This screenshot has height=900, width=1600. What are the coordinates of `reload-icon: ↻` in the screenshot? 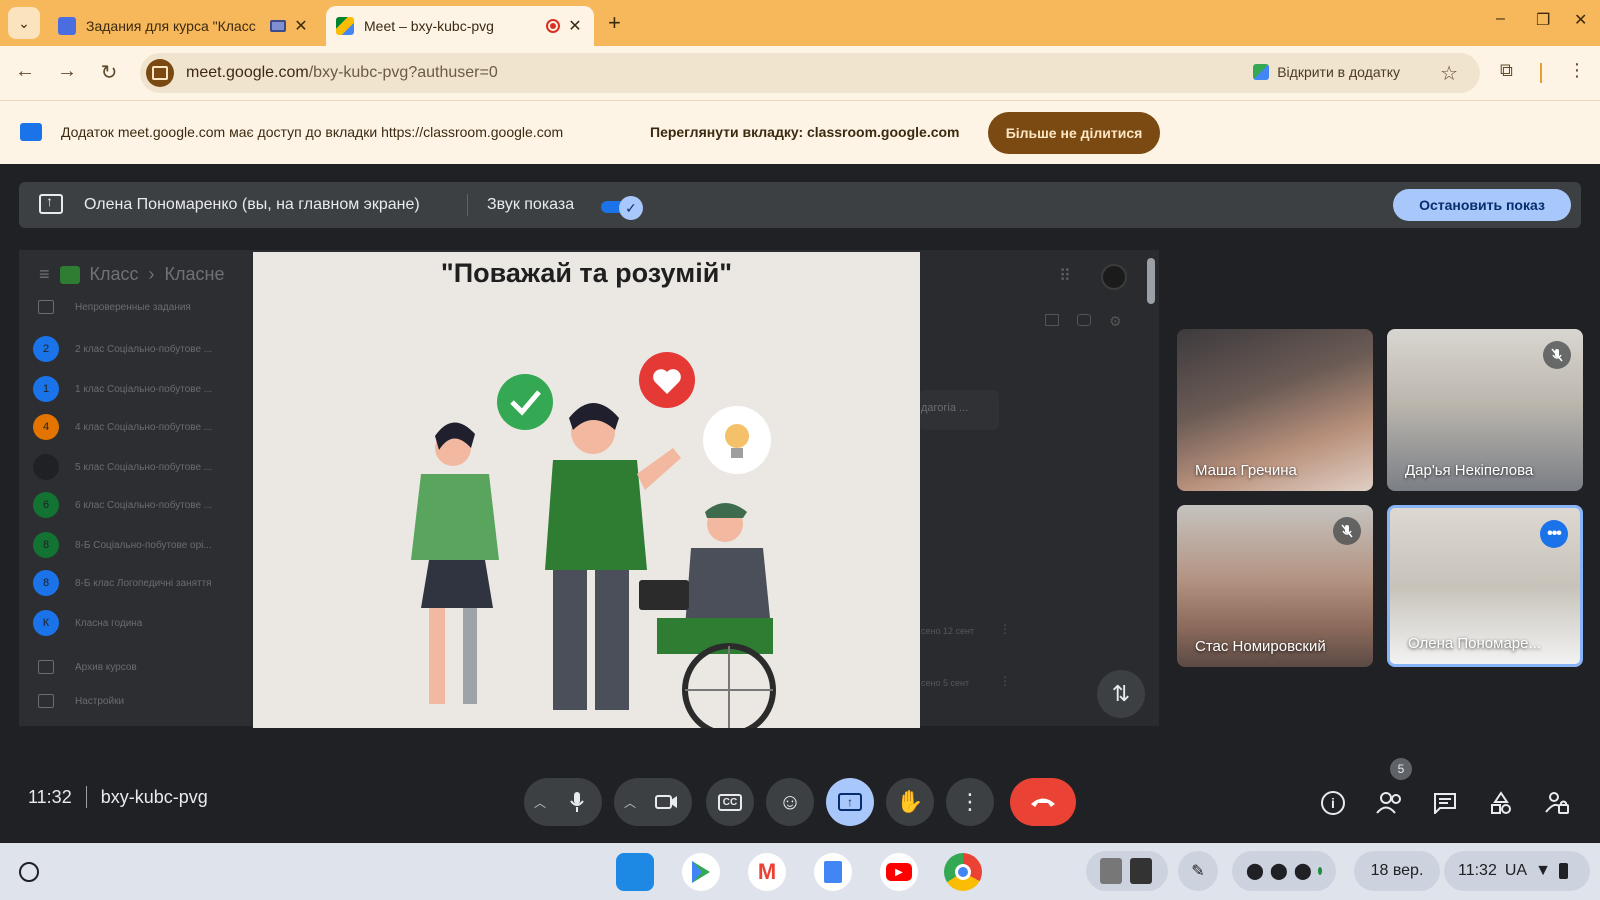 It's located at (109, 72).